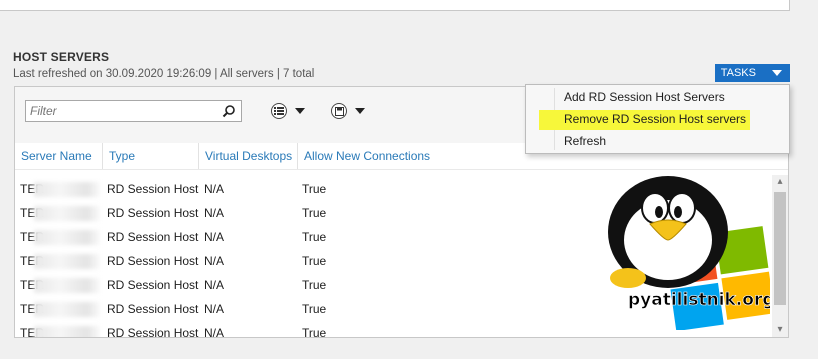 The width and height of the screenshot is (818, 359). I want to click on menu-item-refresh: Refresh, so click(585, 141).